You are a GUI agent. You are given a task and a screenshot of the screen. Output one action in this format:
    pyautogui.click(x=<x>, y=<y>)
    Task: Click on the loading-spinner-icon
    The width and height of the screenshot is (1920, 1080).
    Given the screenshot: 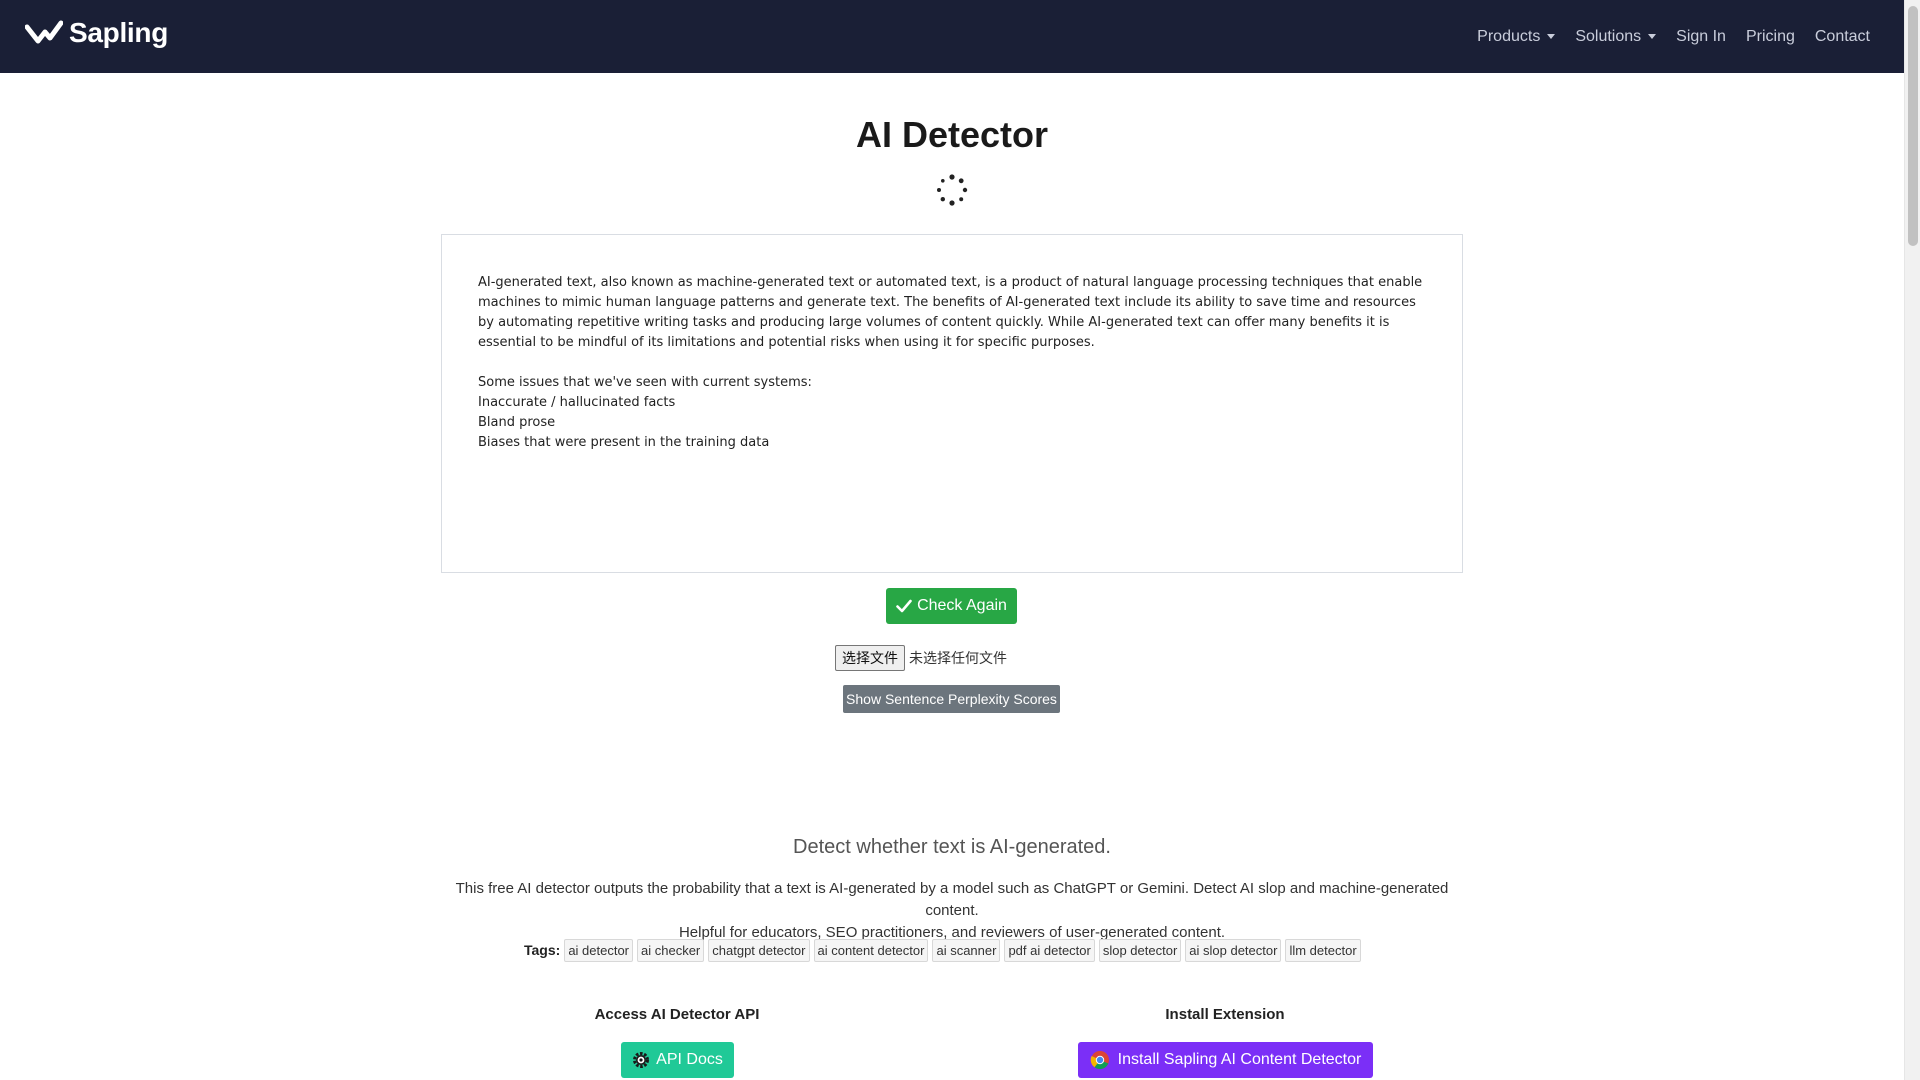 What is the action you would take?
    pyautogui.click(x=952, y=190)
    